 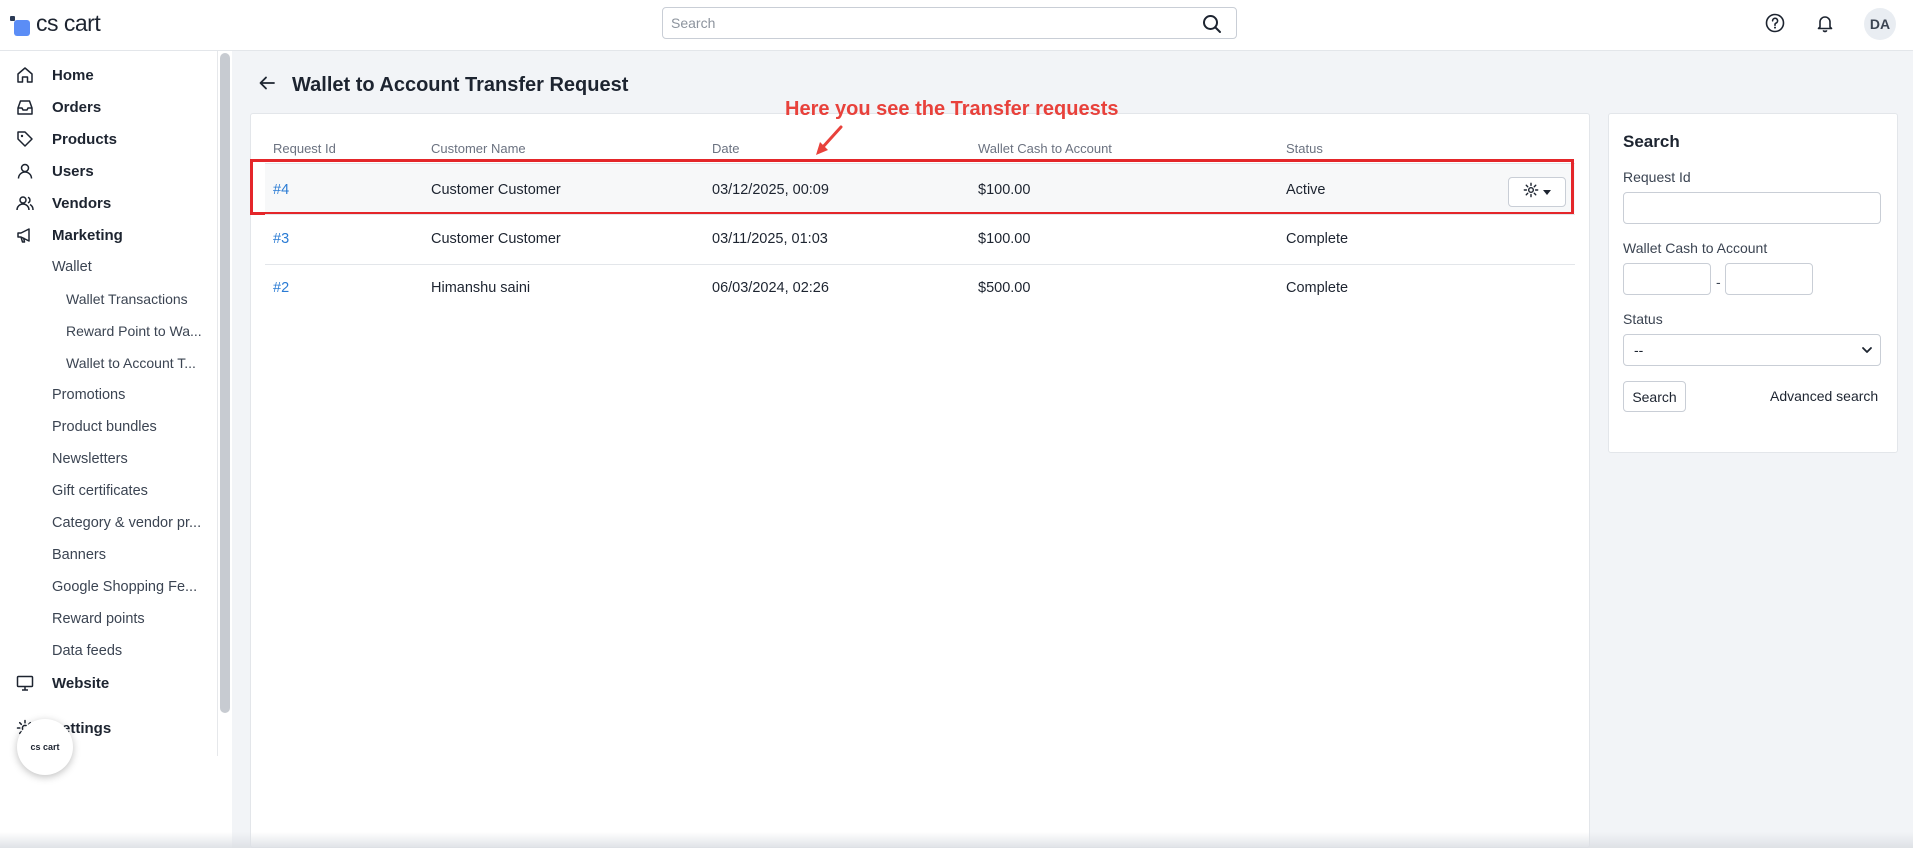 I want to click on page-header: Wallet to Account Transfer Request, so click(x=443, y=85).